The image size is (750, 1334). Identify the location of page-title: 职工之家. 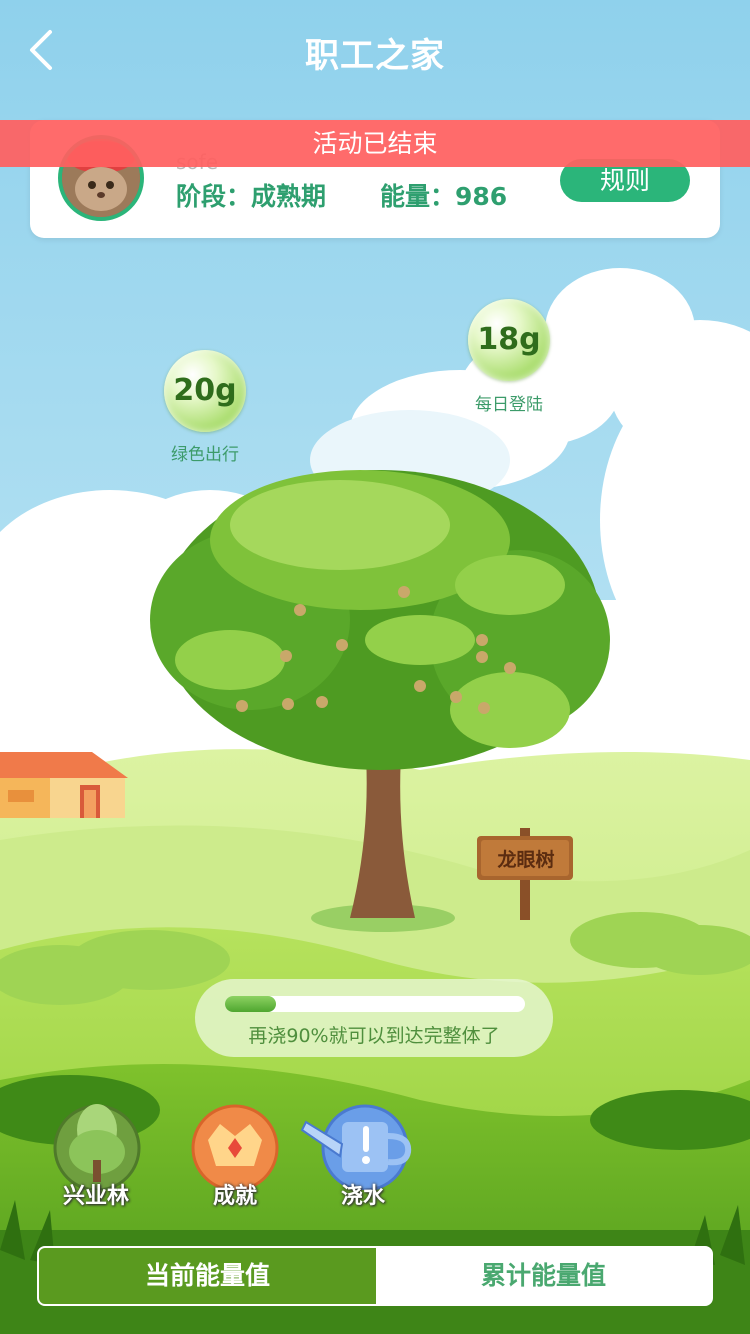
(375, 56).